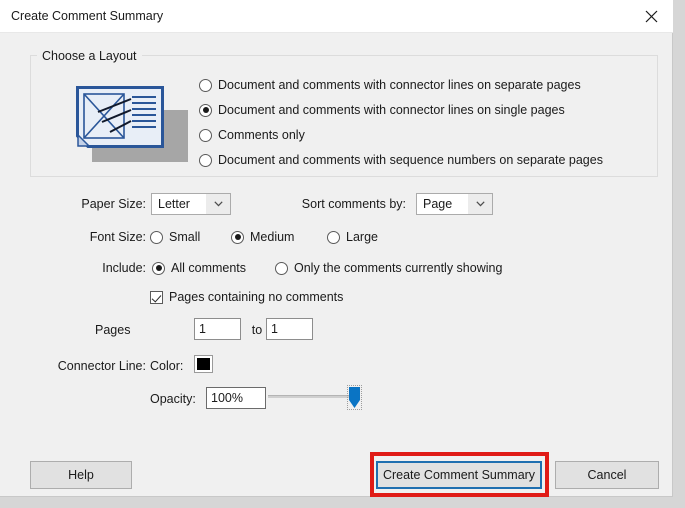 This screenshot has width=685, height=508. What do you see at coordinates (651, 16) in the screenshot?
I see `close-icon` at bounding box center [651, 16].